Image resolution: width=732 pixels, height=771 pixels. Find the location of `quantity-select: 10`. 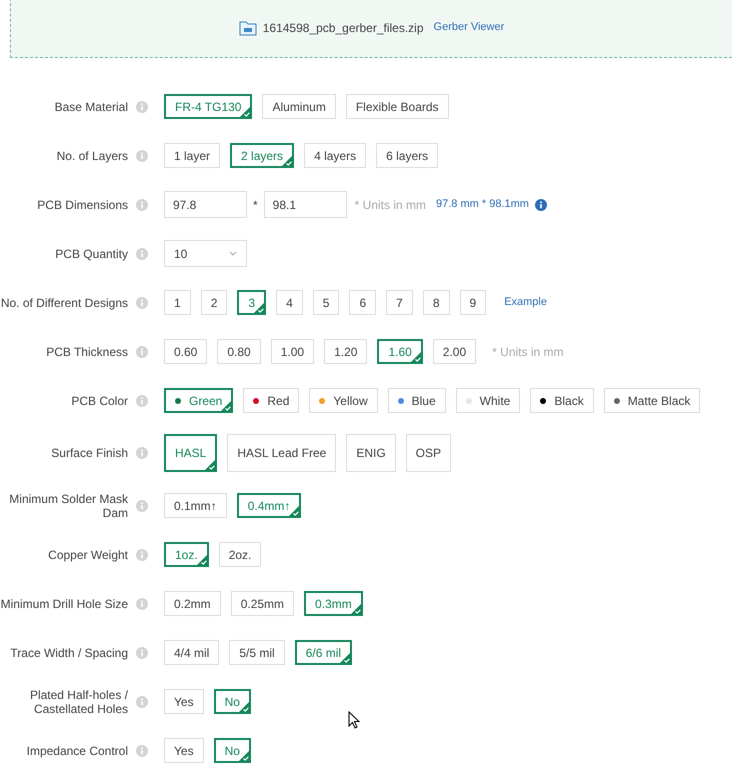

quantity-select: 10 is located at coordinates (205, 253).